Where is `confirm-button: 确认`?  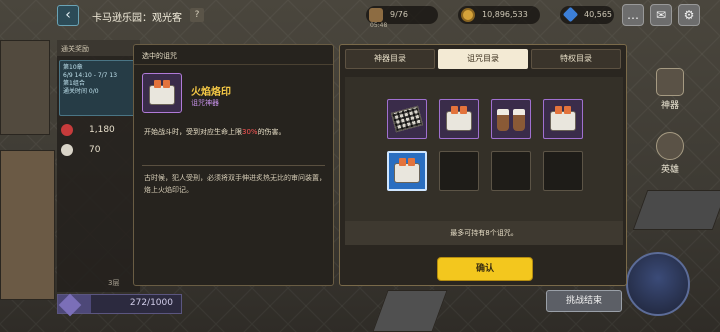
confirm-button: 确认 is located at coordinates (485, 269).